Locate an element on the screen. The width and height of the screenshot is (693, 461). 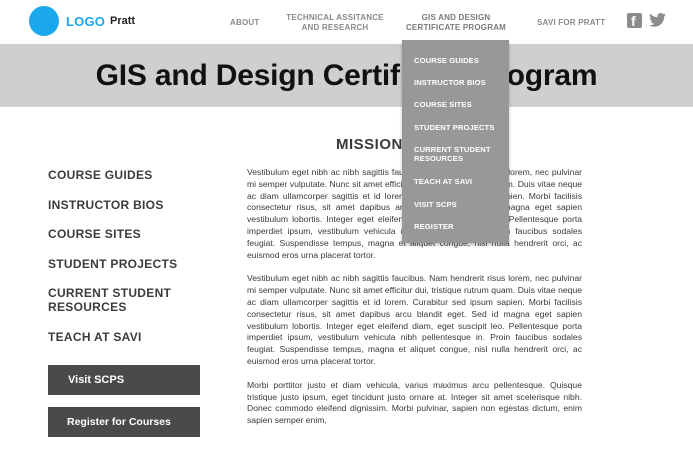
nav-savi-for-pratt: SAVI FOR PRATT is located at coordinates (571, 23).